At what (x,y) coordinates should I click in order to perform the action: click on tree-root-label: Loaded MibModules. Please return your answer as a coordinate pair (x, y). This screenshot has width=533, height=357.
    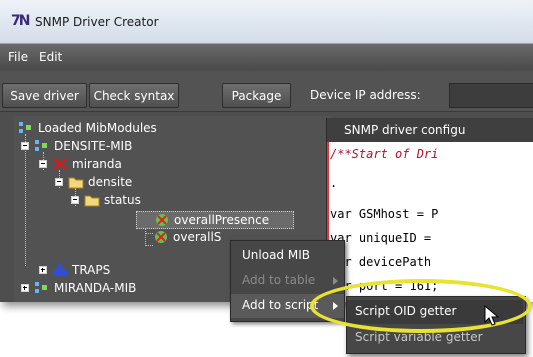
    Looking at the image, I should click on (97, 128).